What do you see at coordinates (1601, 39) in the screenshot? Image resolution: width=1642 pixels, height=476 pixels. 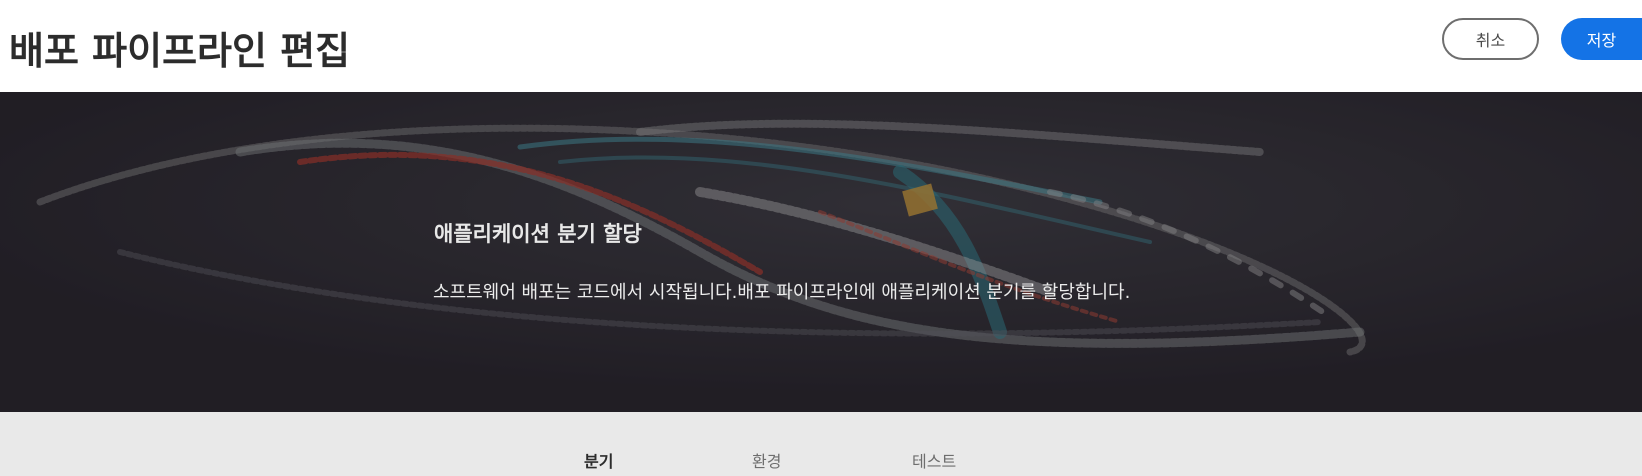 I see `save-button: 저장` at bounding box center [1601, 39].